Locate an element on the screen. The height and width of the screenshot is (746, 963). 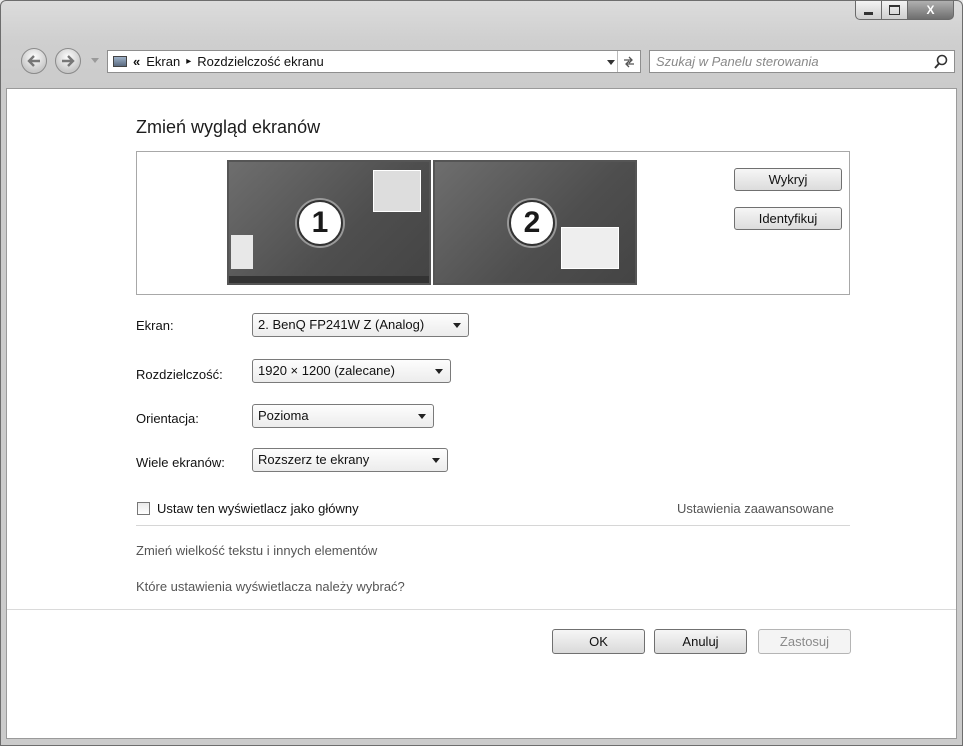
orientation-select: Pozioma is located at coordinates (343, 416).